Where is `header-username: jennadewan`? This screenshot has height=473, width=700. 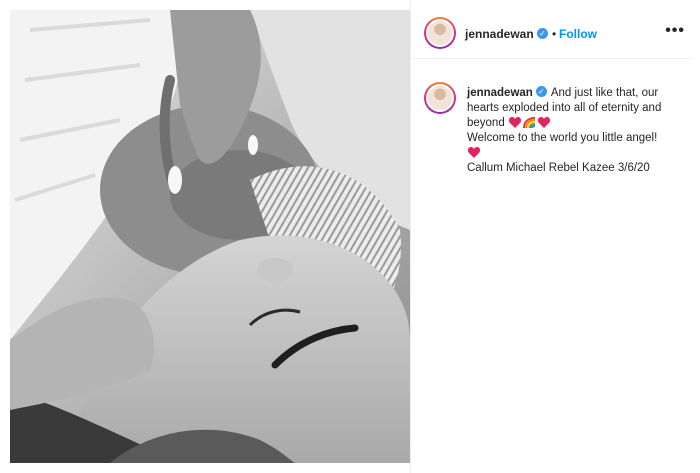 header-username: jennadewan is located at coordinates (499, 34).